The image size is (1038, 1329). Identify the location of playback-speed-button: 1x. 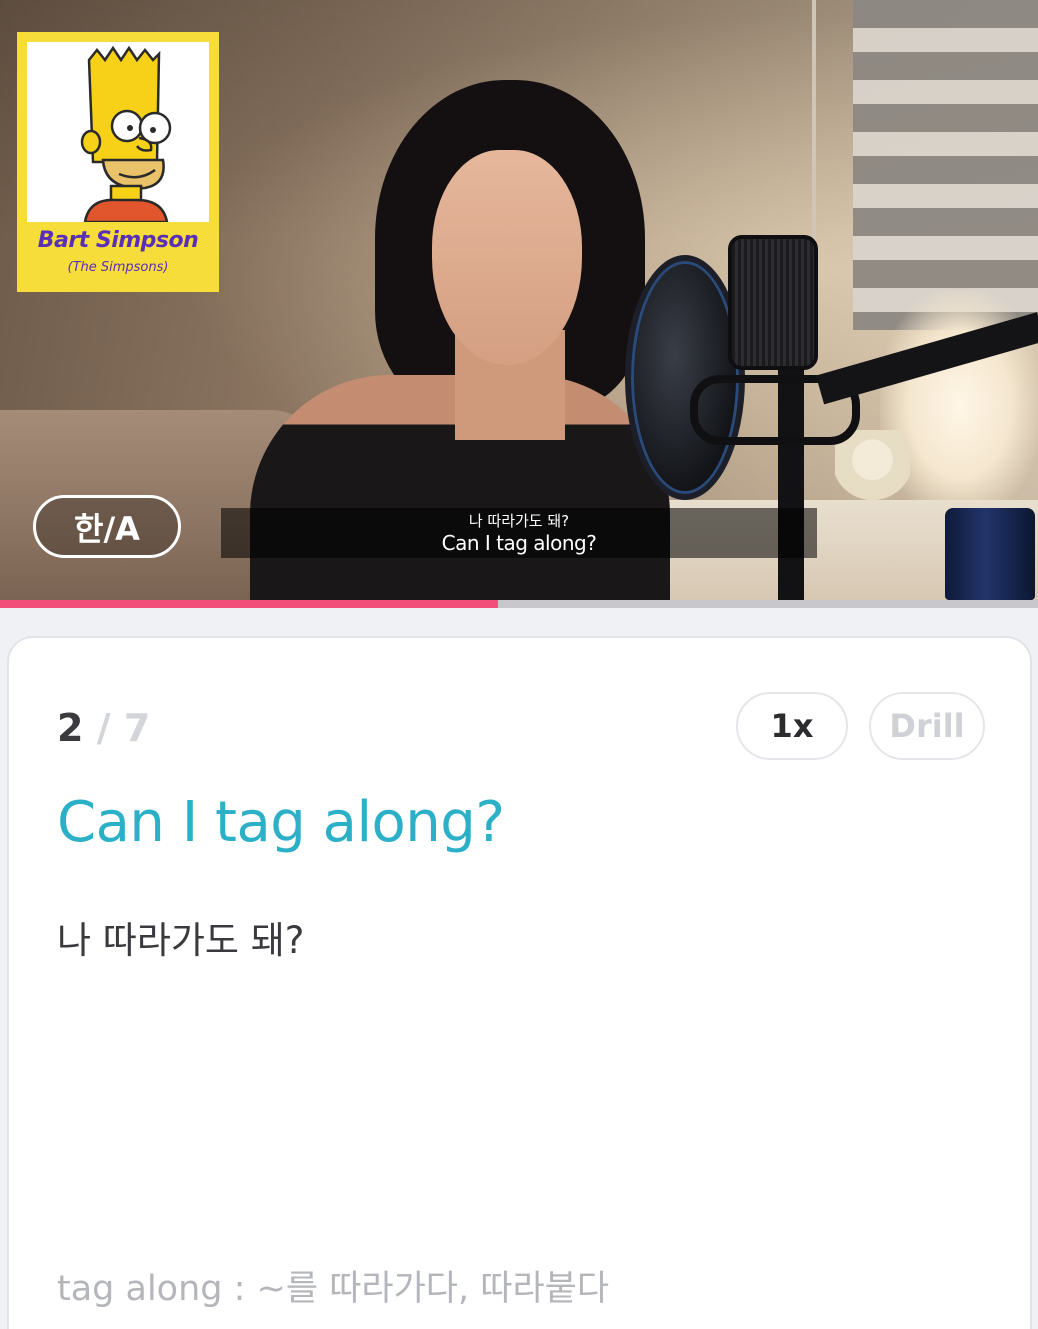
(792, 726).